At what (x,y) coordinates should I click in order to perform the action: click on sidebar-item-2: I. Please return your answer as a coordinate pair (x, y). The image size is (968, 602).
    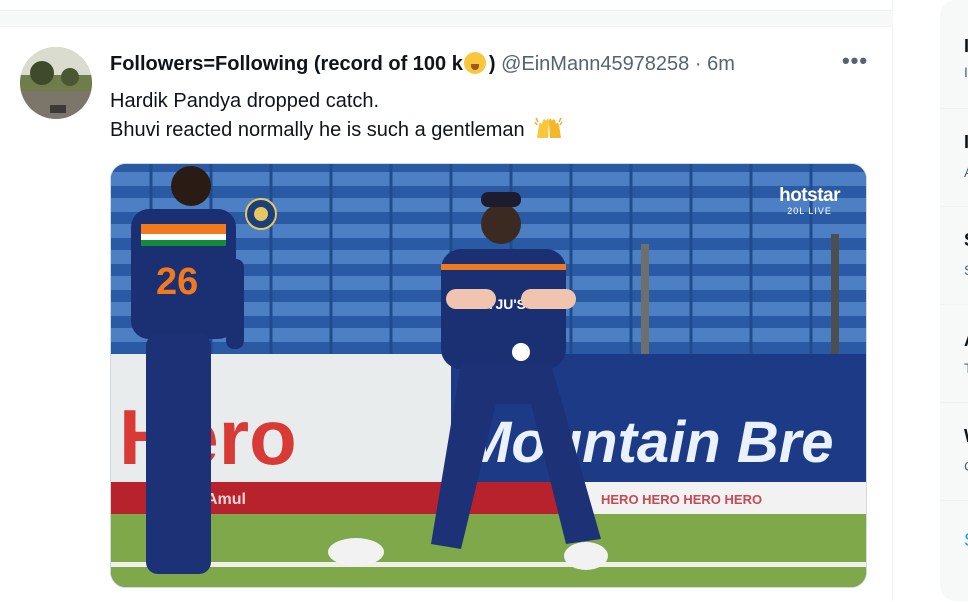
    Looking at the image, I should click on (966, 142).